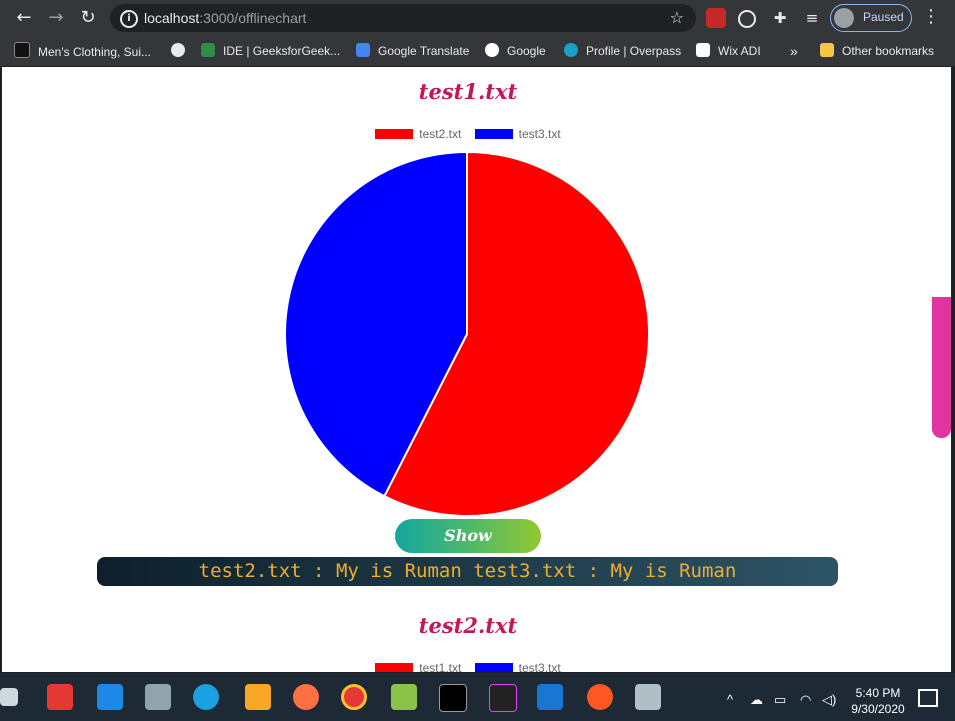  What do you see at coordinates (716, 18) in the screenshot?
I see `extension-icon` at bounding box center [716, 18].